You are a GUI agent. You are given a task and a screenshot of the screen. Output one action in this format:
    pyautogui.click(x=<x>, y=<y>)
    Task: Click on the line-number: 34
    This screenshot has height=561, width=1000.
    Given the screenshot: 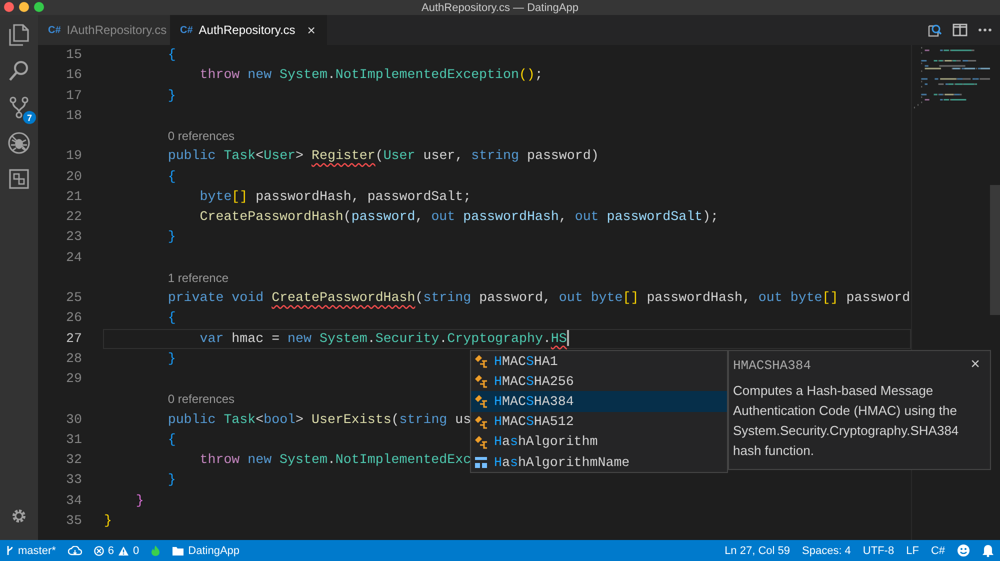 What is the action you would take?
    pyautogui.click(x=73, y=501)
    